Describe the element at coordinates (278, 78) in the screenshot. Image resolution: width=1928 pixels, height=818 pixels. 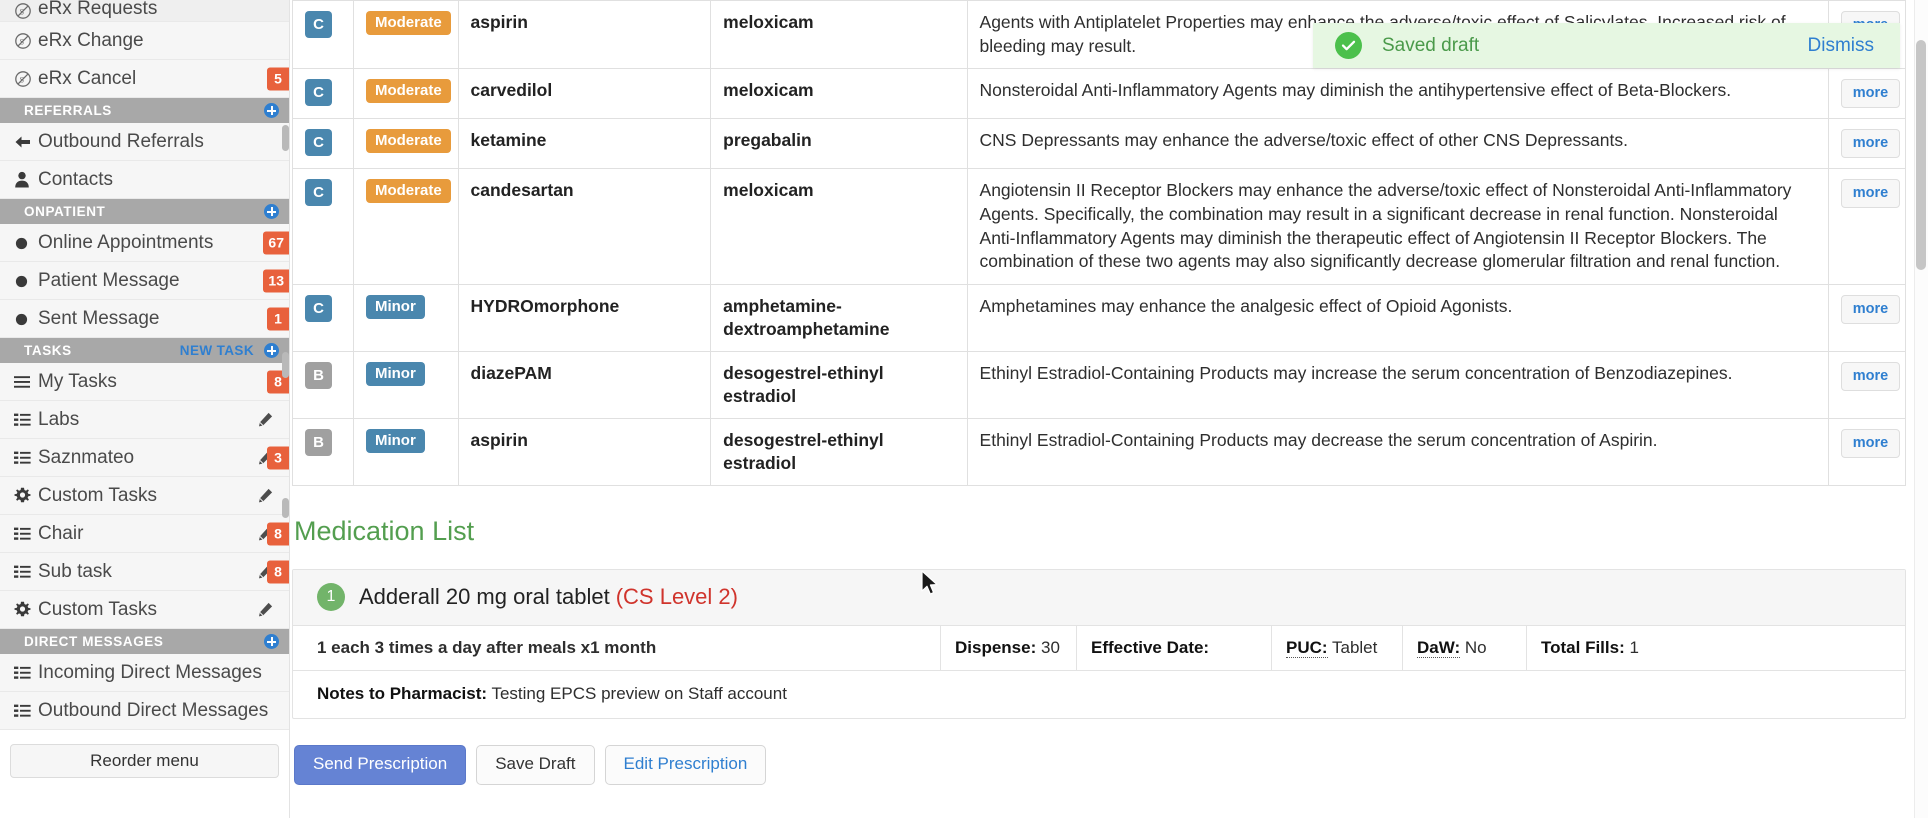
I see `sidebar-item-badge: 5` at that location.